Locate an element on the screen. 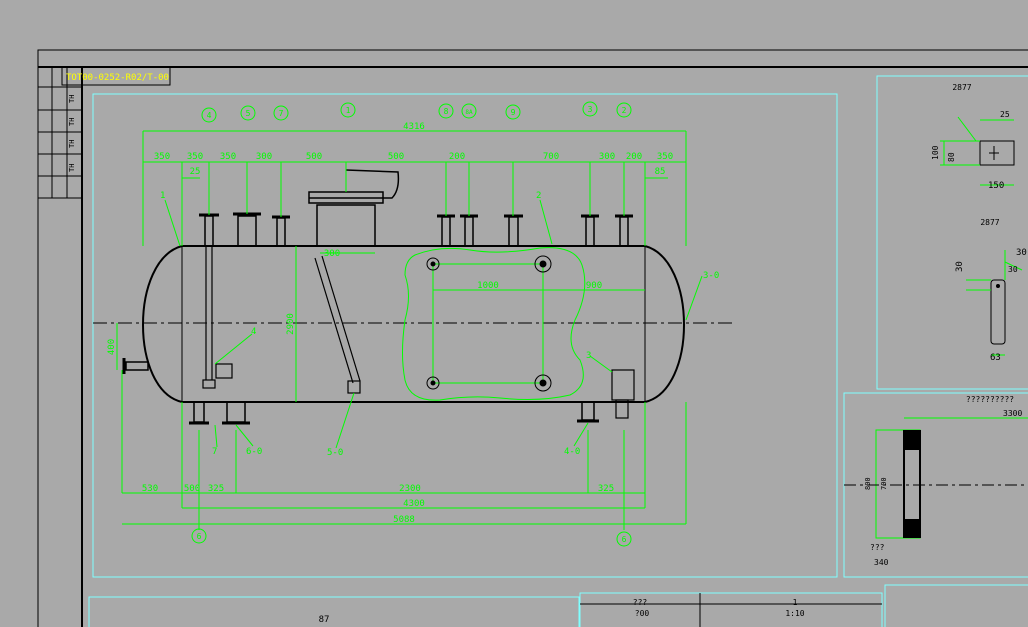 The image size is (1028, 627). balloon-2: 2 is located at coordinates (624, 110).